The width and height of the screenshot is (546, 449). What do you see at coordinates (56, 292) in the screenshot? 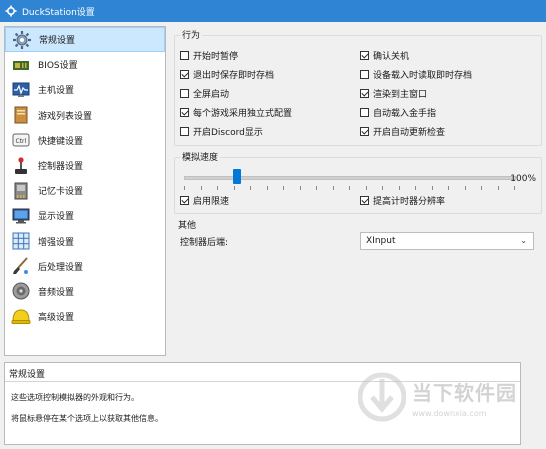
I see `sidebar-item-label: 音频设置` at bounding box center [56, 292].